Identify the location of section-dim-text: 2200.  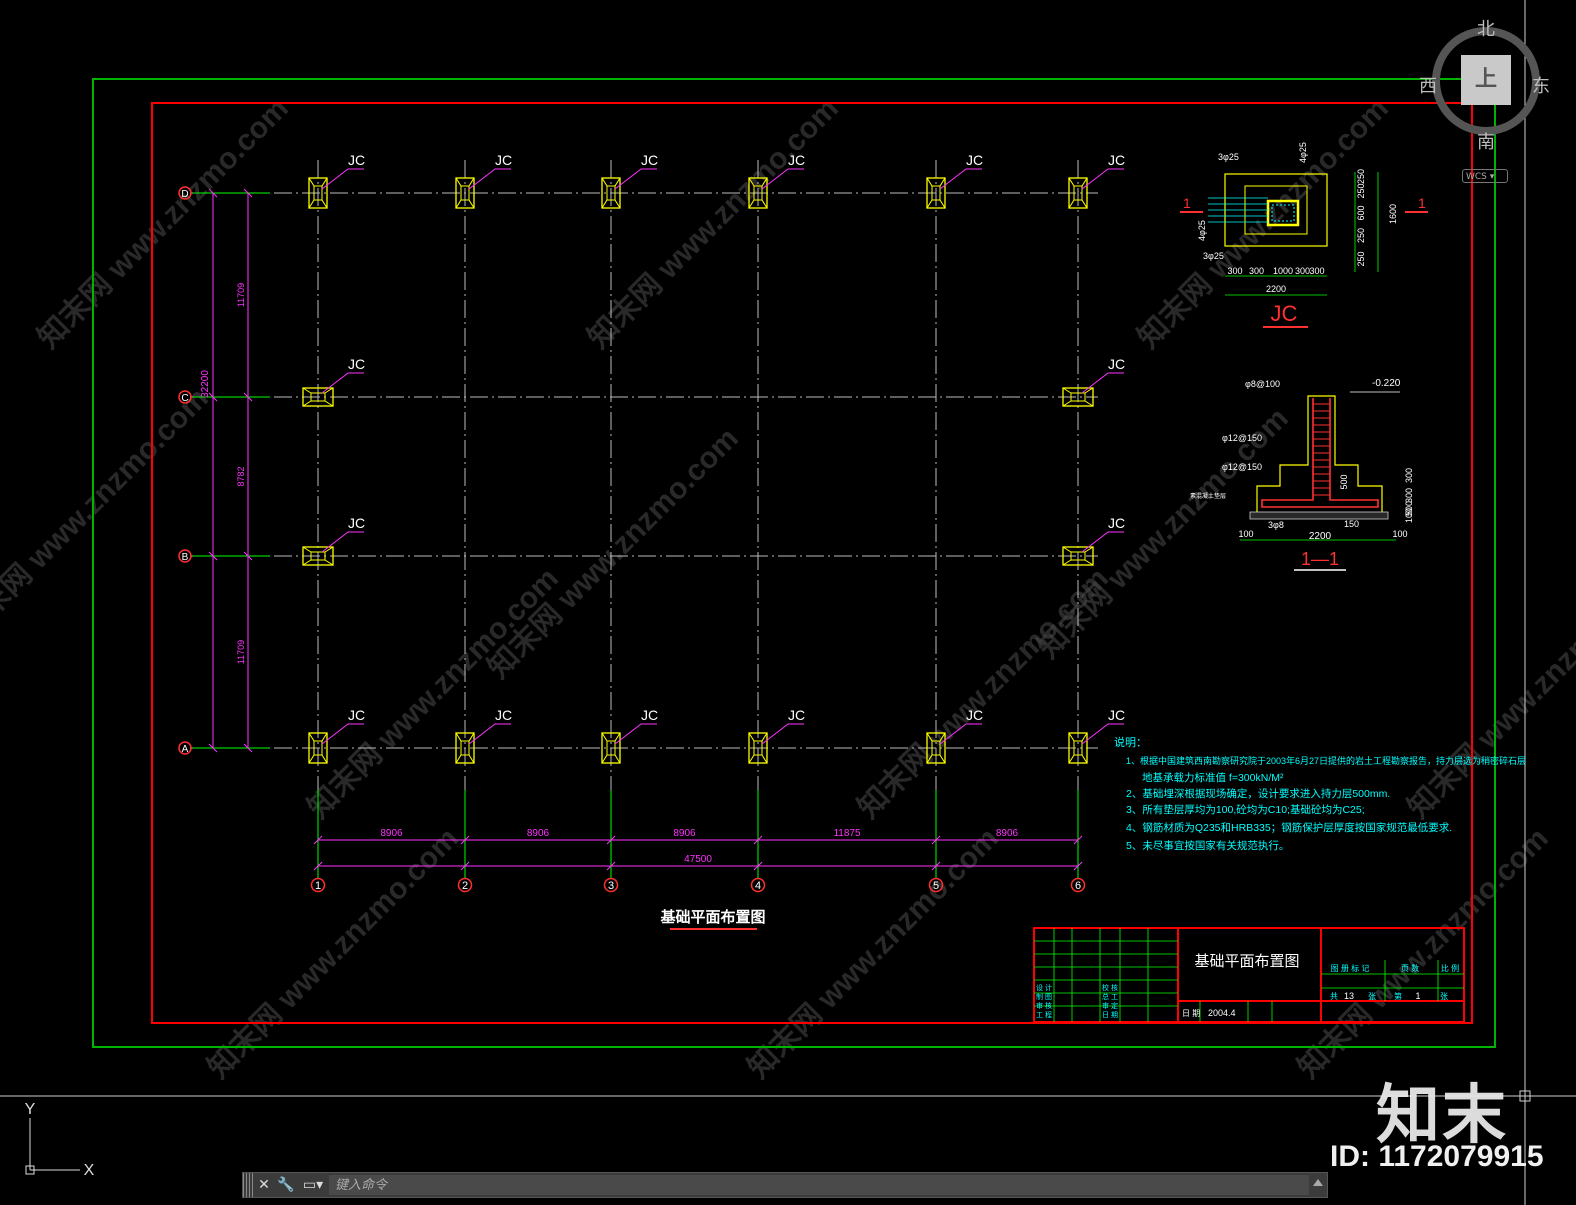
(1320, 536).